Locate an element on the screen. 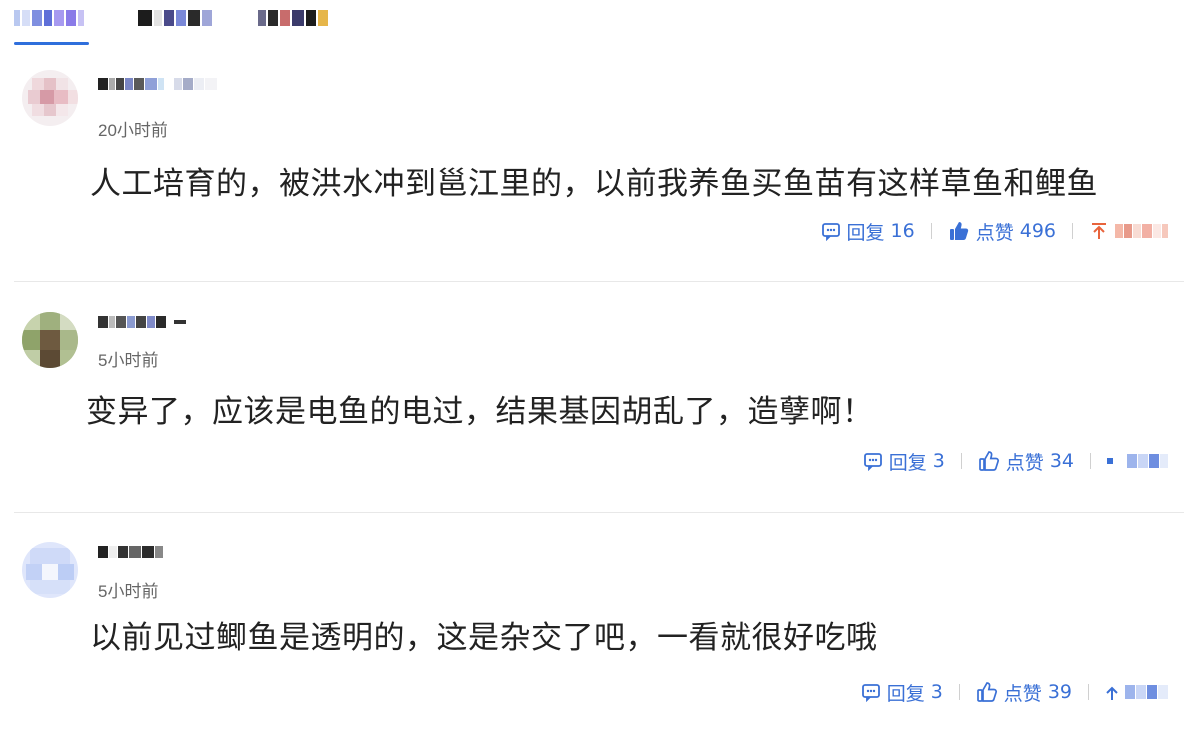 This screenshot has height=741, width=1198. reply-count: 16 is located at coordinates (902, 231).